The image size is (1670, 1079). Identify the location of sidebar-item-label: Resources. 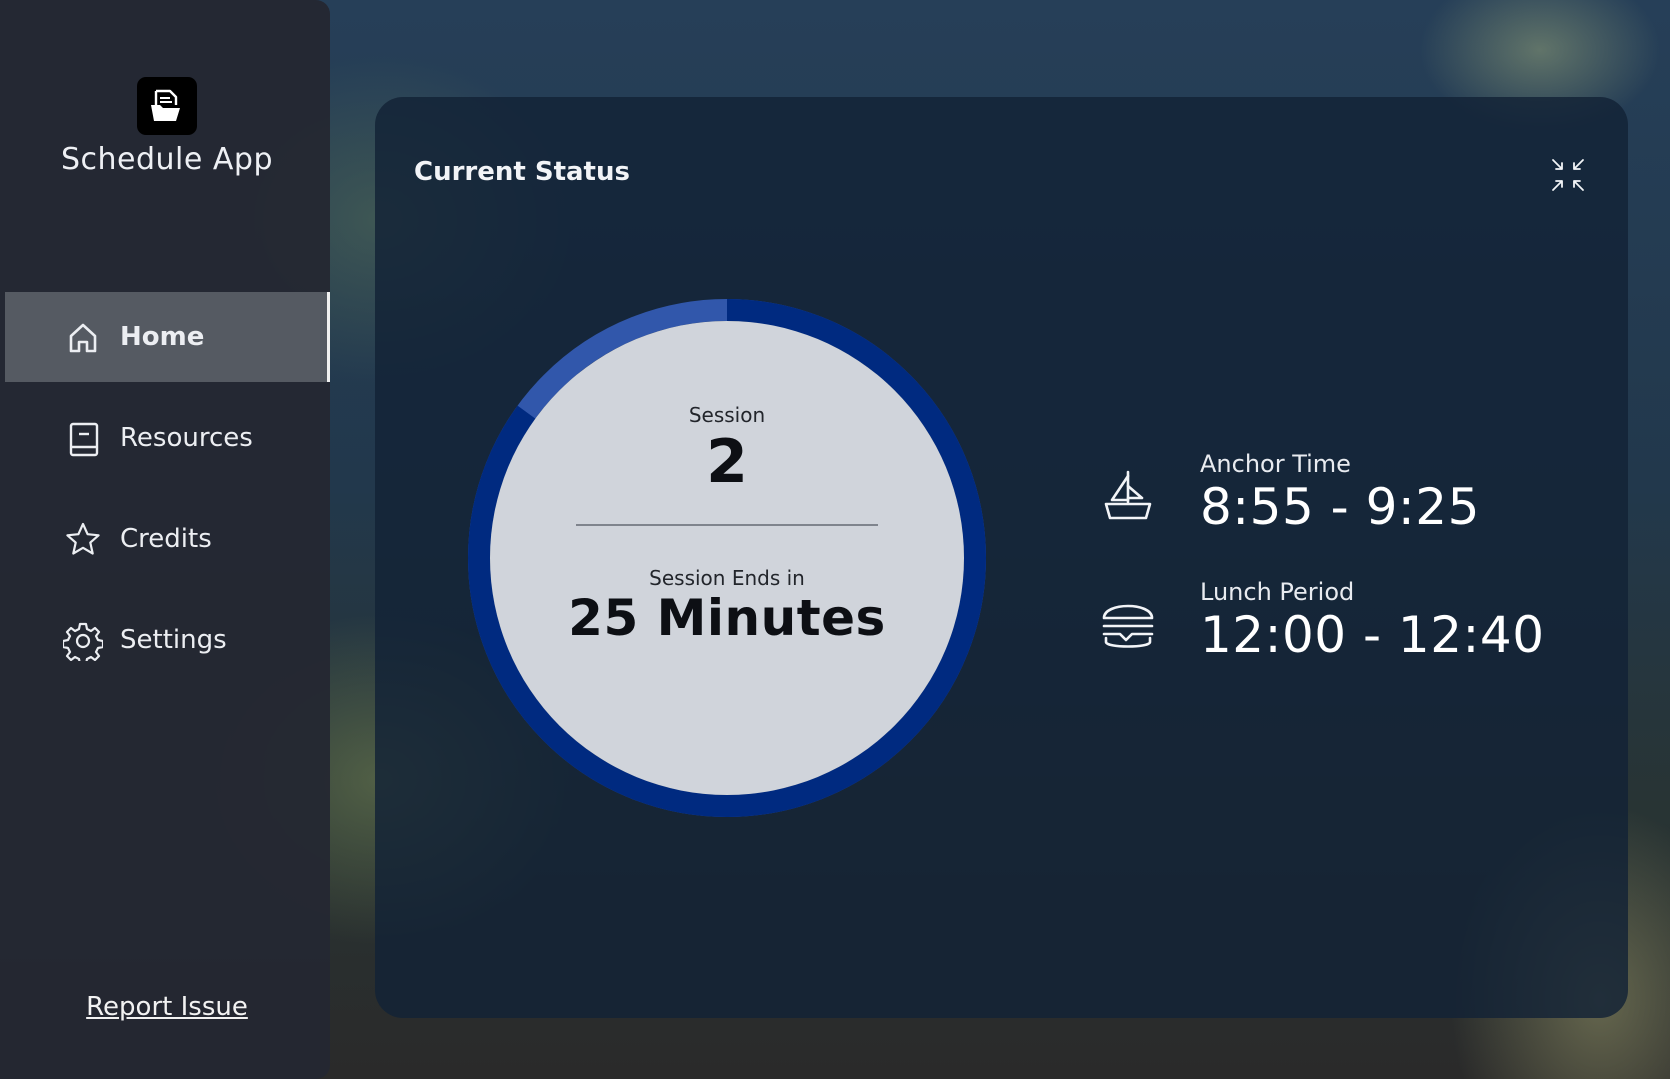
(186, 438).